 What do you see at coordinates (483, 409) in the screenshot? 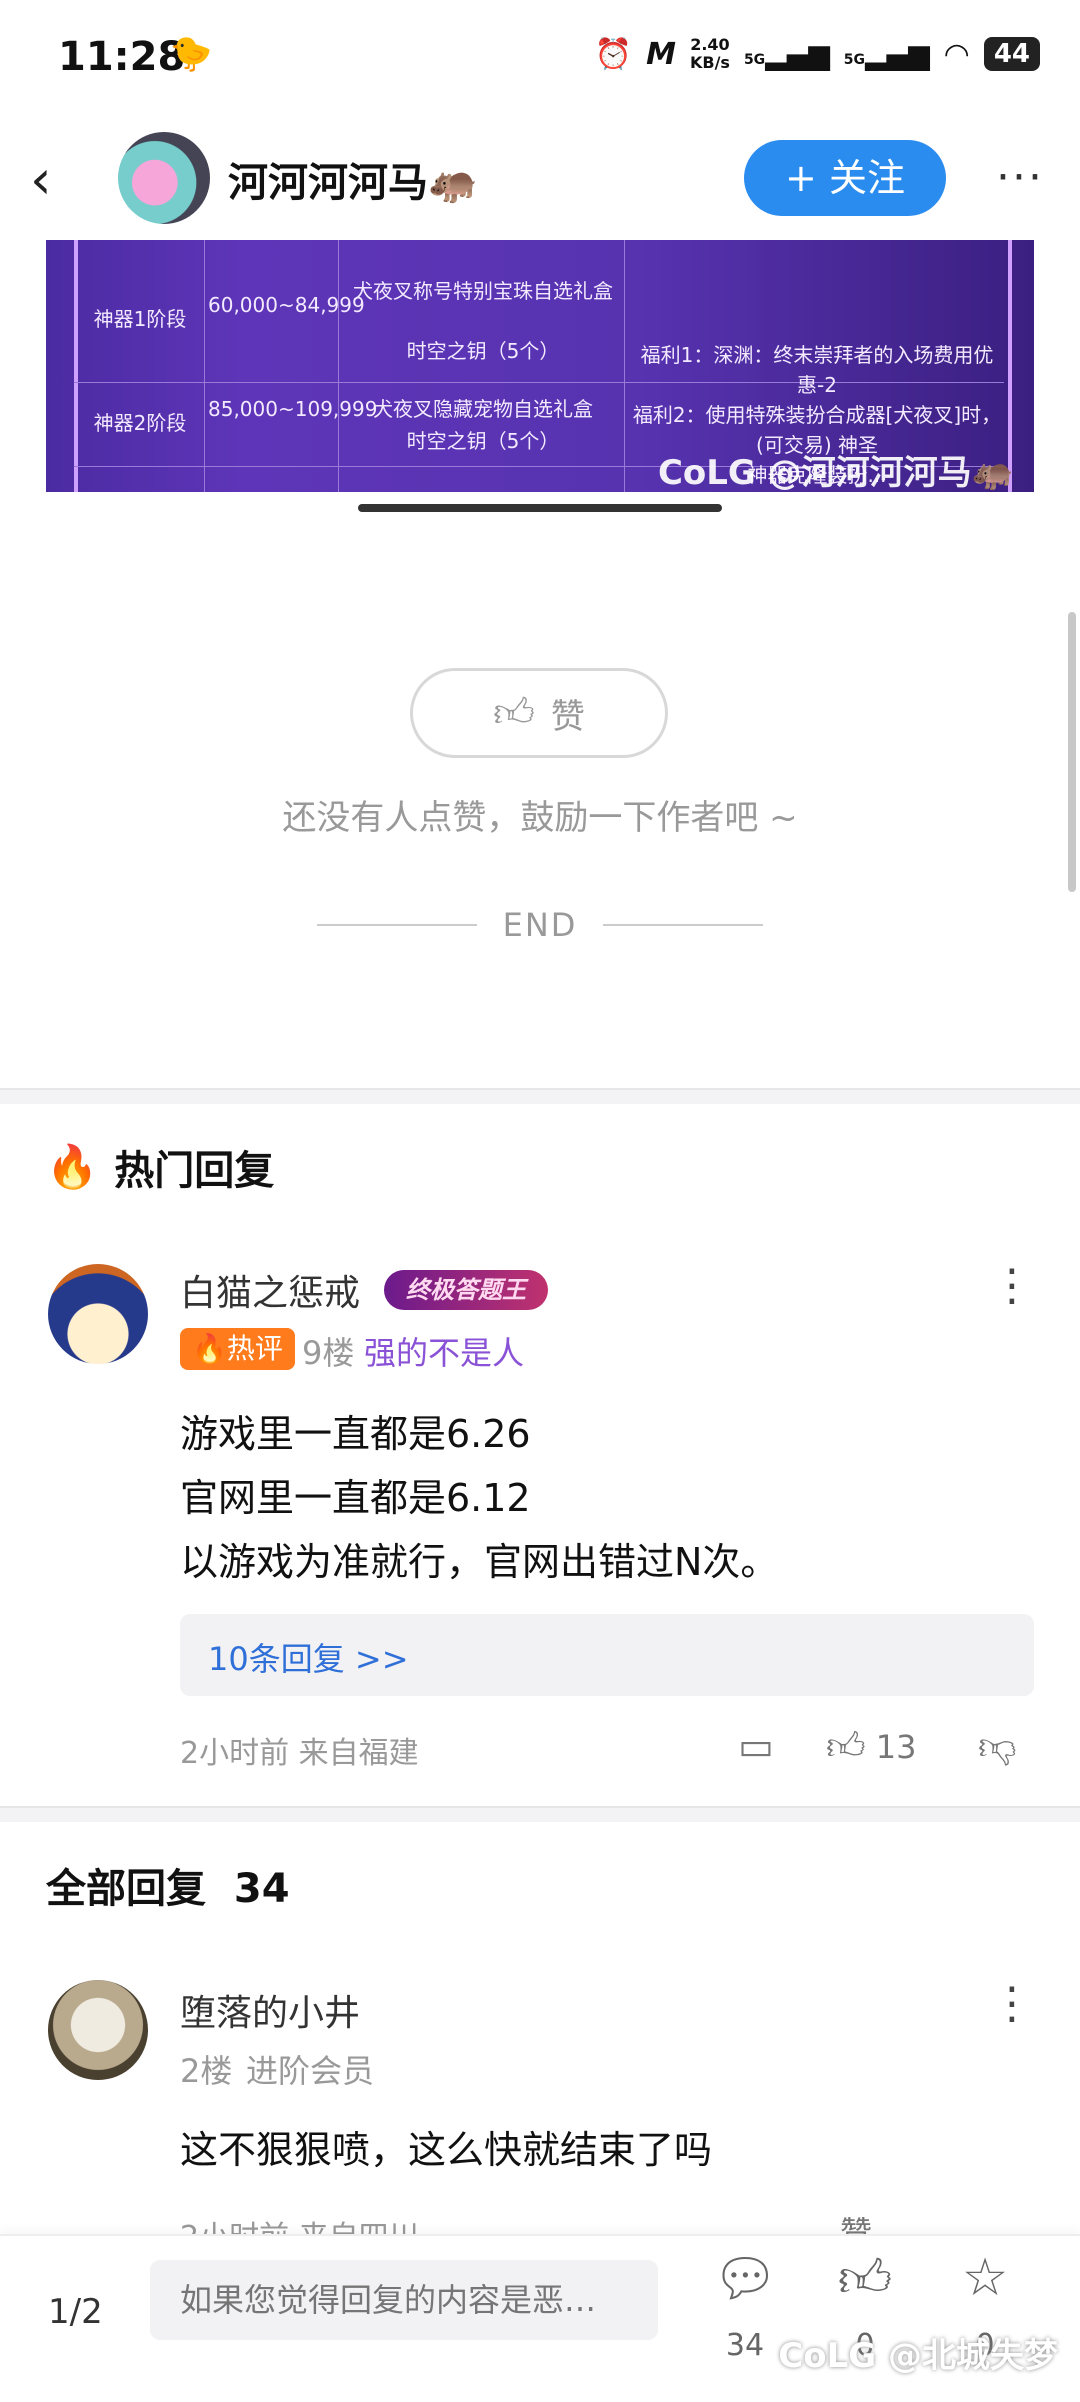
I see `table-cell: 犬夜叉隐藏宠物自选礼盒` at bounding box center [483, 409].